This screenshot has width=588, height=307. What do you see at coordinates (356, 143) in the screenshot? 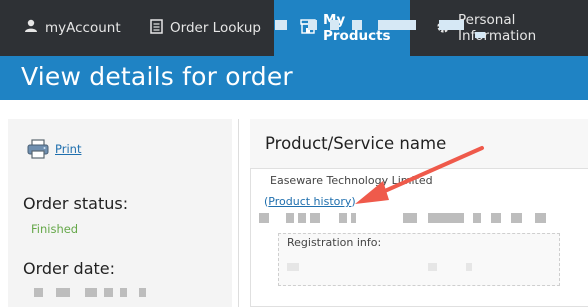
I see `product-column-title: Product/Service name` at bounding box center [356, 143].